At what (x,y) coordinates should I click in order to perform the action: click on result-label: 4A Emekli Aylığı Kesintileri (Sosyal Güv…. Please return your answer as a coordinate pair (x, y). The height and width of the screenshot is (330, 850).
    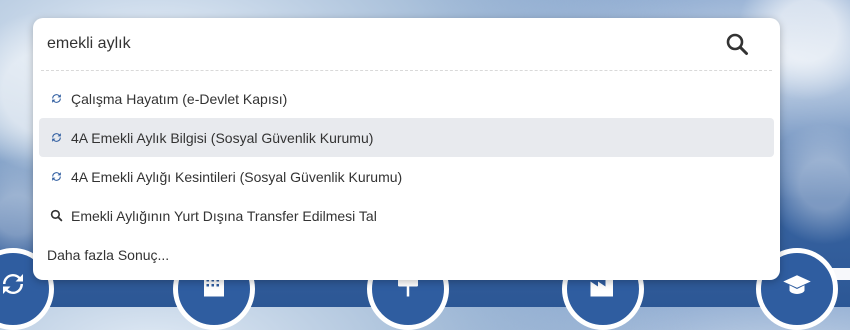
    Looking at the image, I should click on (237, 176).